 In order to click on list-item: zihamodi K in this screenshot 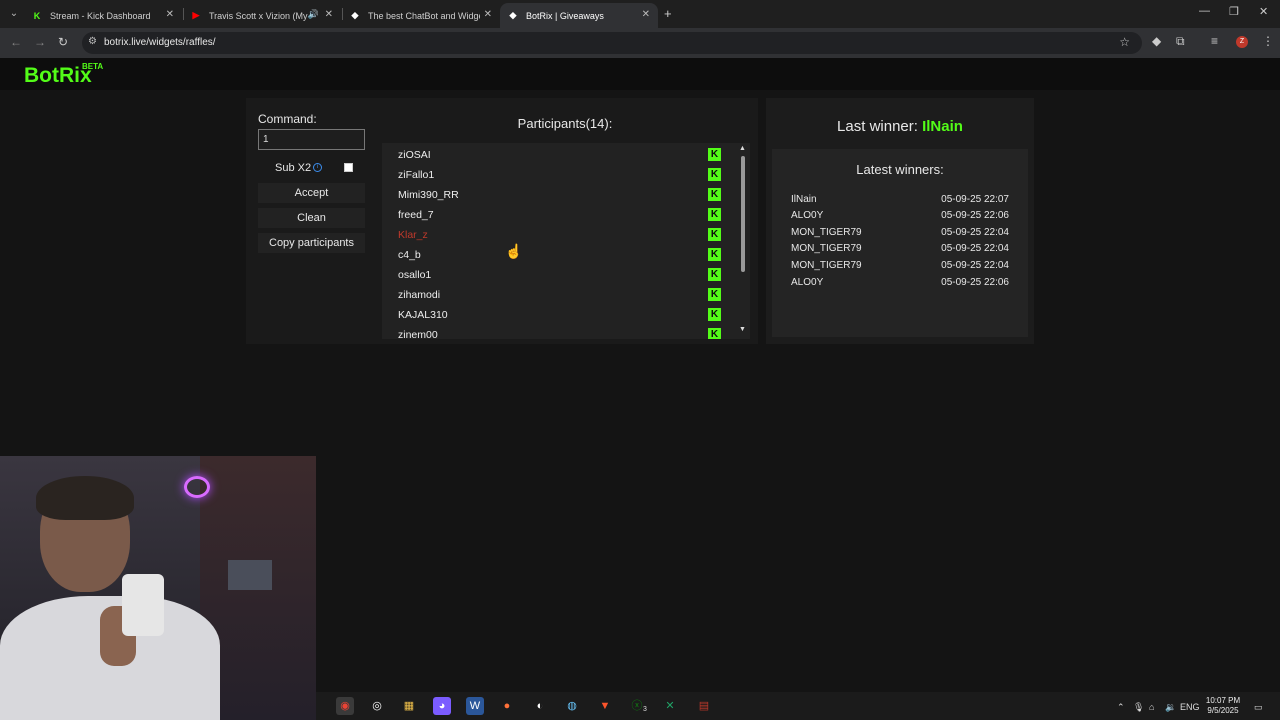, I will do `click(554, 294)`.